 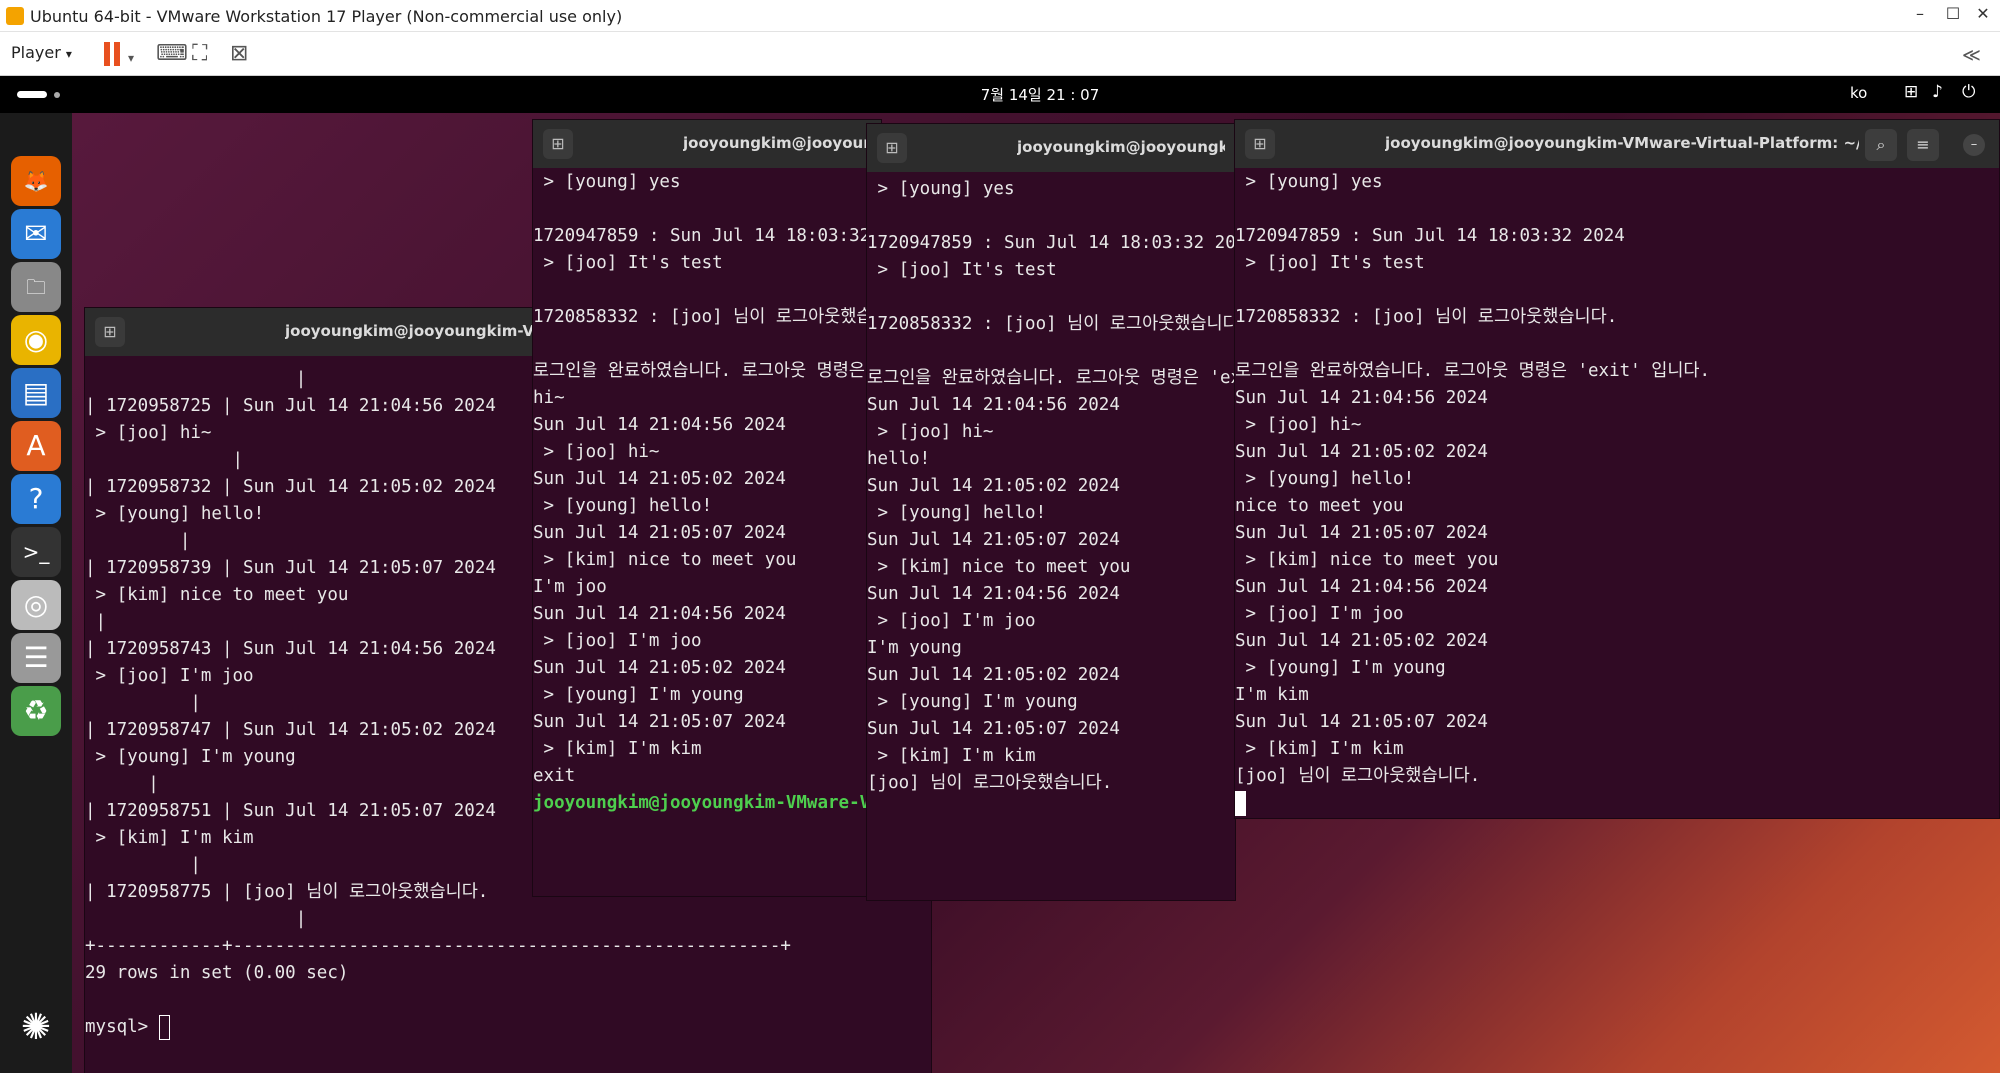 What do you see at coordinates (36, 446) in the screenshot?
I see `app-center-icon: A` at bounding box center [36, 446].